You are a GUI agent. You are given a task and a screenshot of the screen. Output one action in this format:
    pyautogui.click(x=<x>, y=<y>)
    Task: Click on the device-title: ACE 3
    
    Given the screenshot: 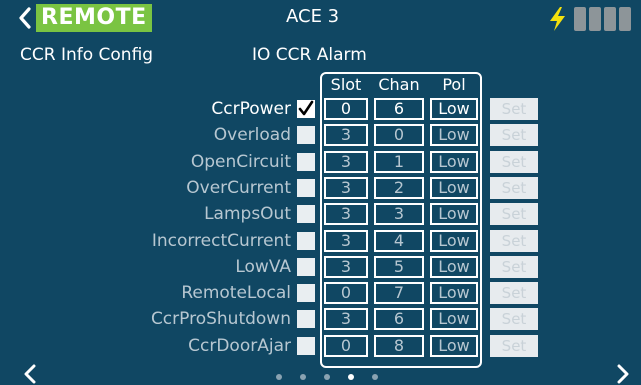 What is the action you would take?
    pyautogui.click(x=313, y=16)
    